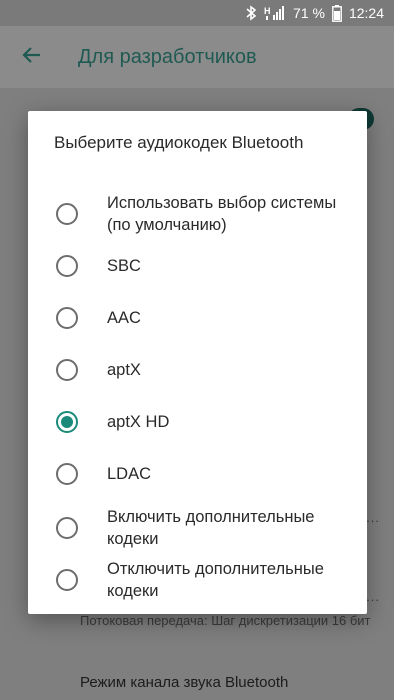  I want to click on clock: 12:24, so click(366, 13).